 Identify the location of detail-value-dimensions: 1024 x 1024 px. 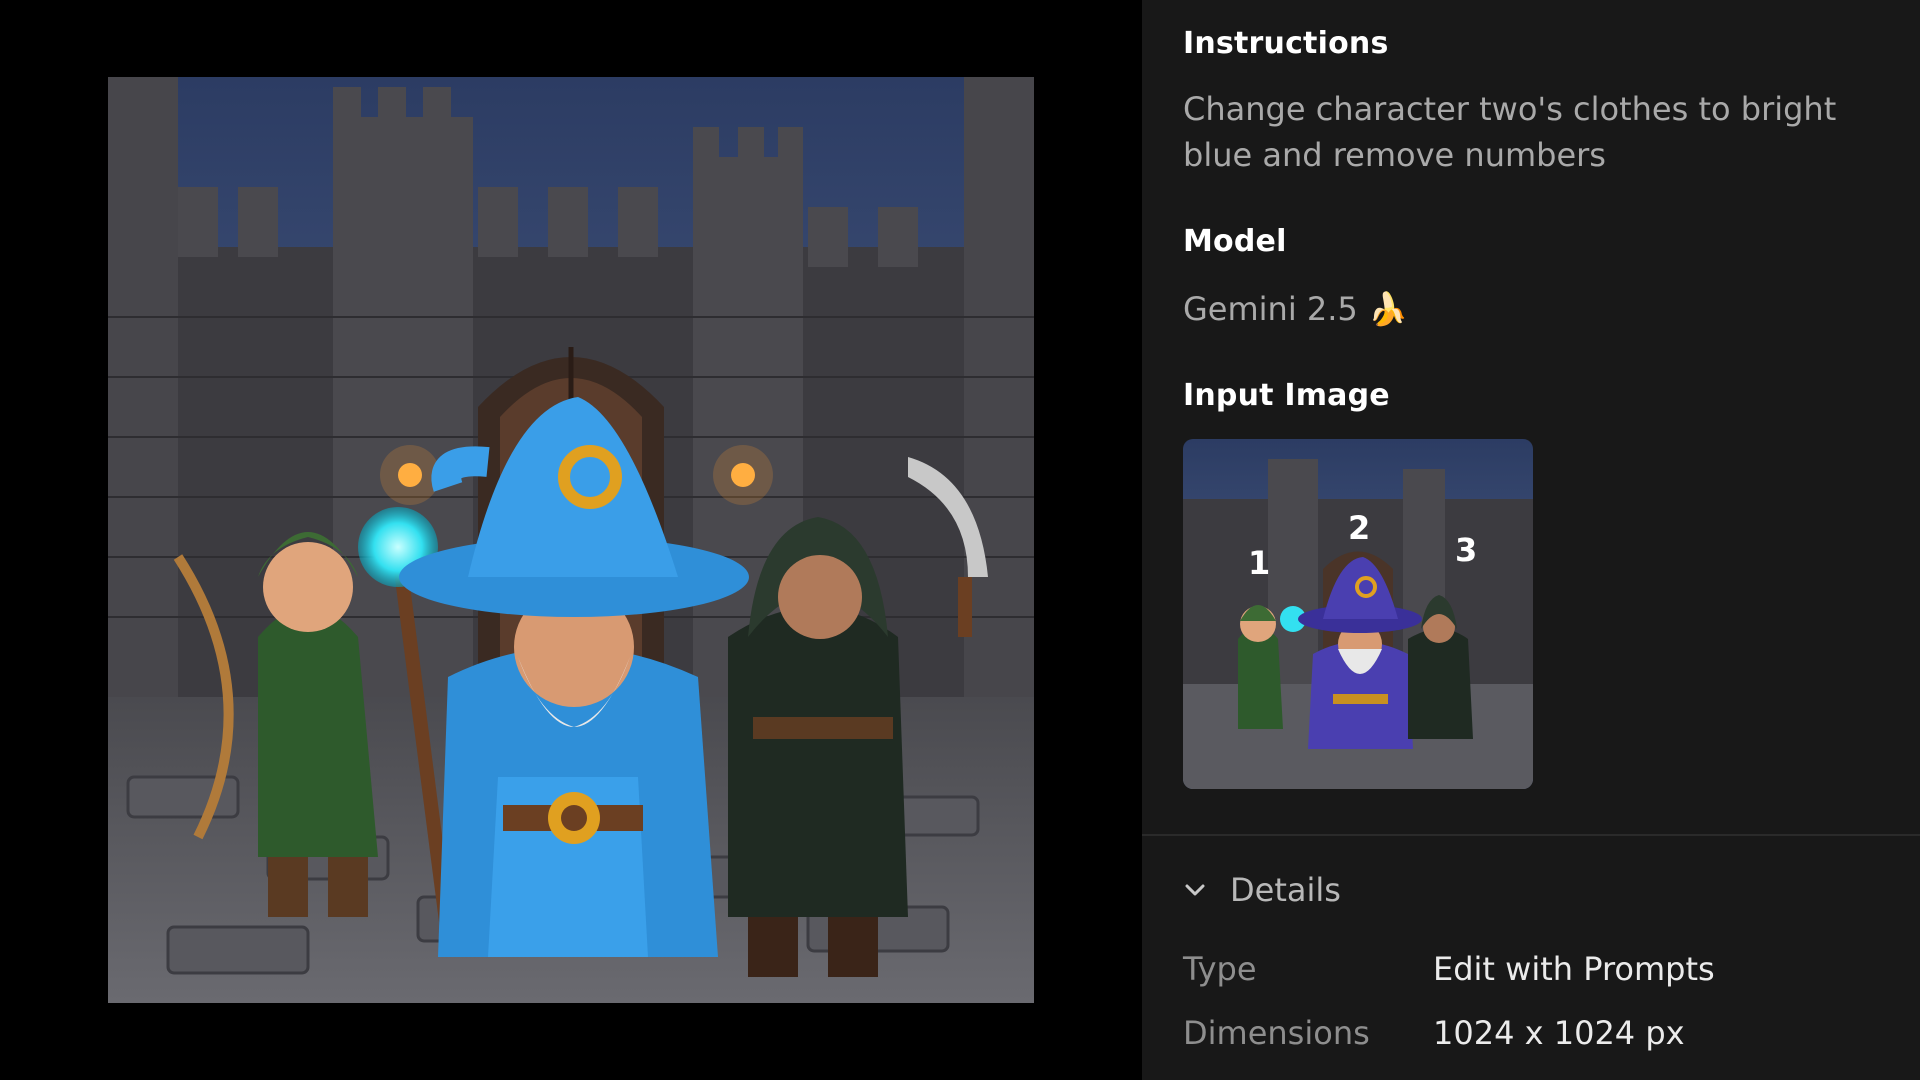
(1559, 1033).